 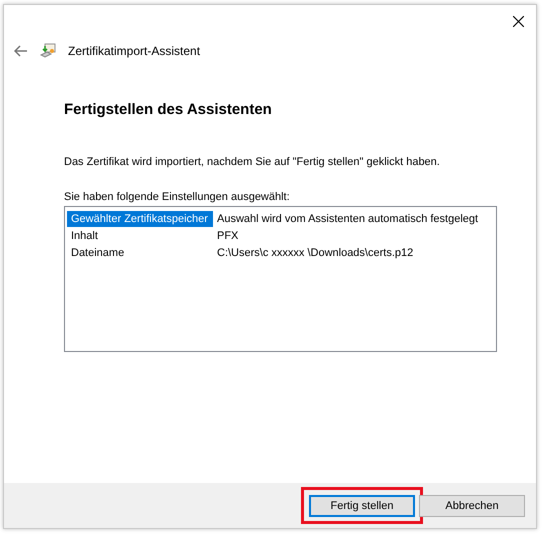 I want to click on page-heading: Fertigstellen des Assistenten, so click(x=168, y=109).